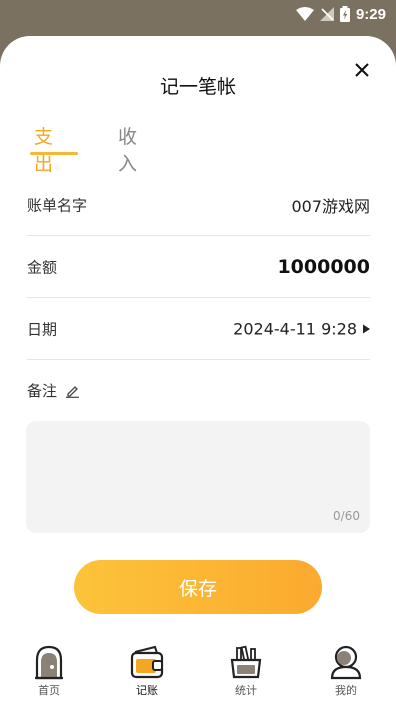 The height and width of the screenshot is (704, 396). I want to click on tab-expense: 支出, so click(43, 149).